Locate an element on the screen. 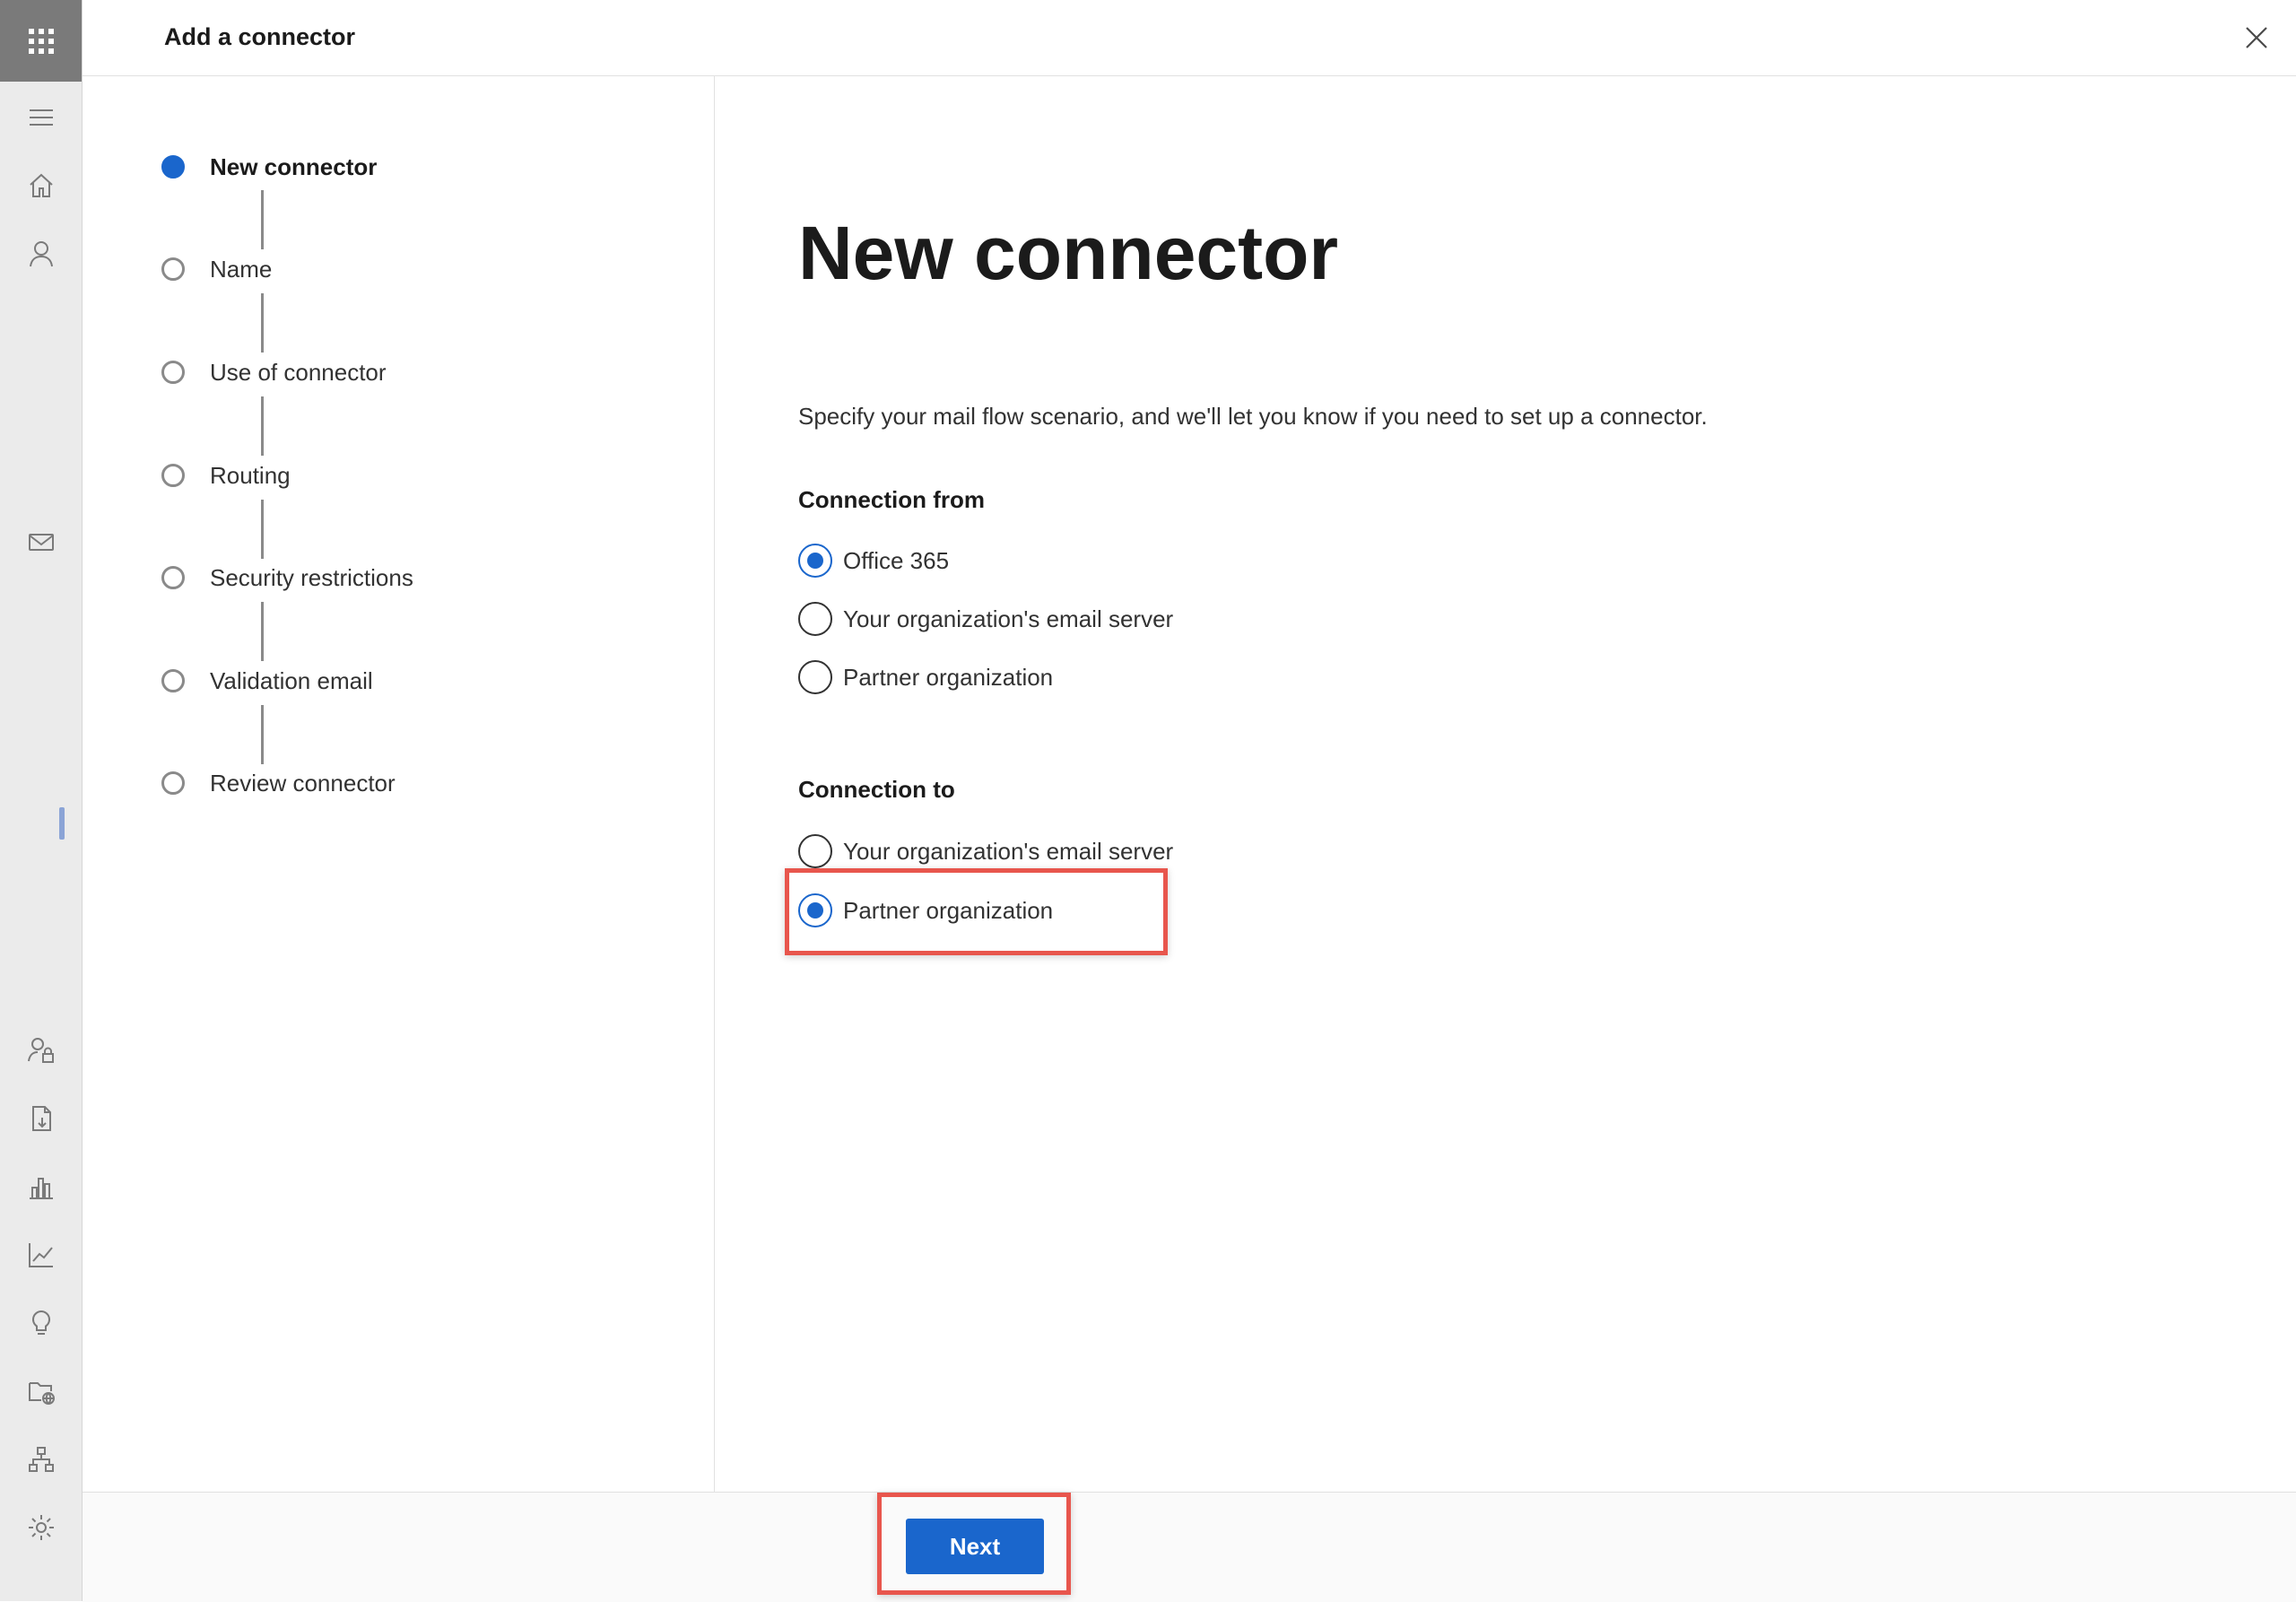 The width and height of the screenshot is (2296, 1602). user-lock-icon is located at coordinates (41, 1051).